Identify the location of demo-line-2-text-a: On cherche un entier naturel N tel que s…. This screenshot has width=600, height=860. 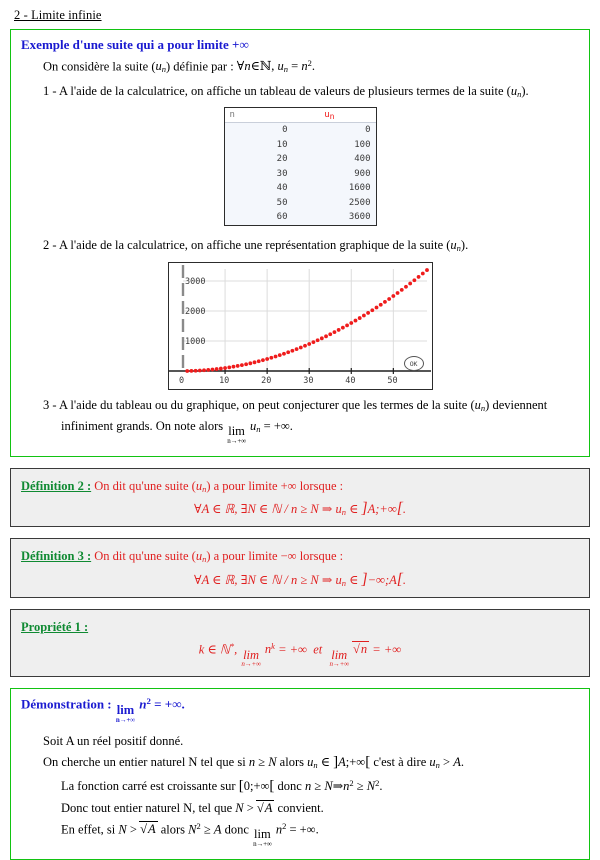
(146, 761).